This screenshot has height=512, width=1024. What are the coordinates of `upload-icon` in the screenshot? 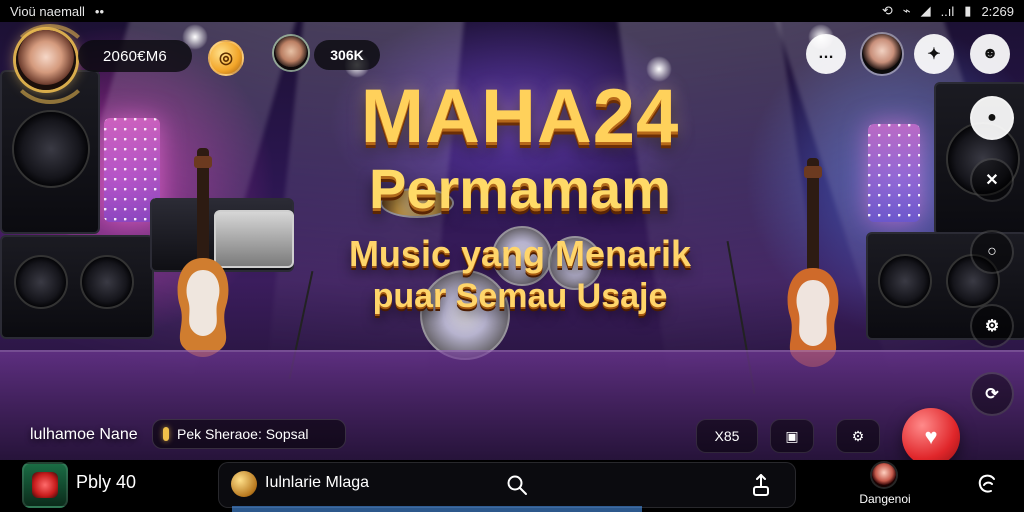 It's located at (761, 485).